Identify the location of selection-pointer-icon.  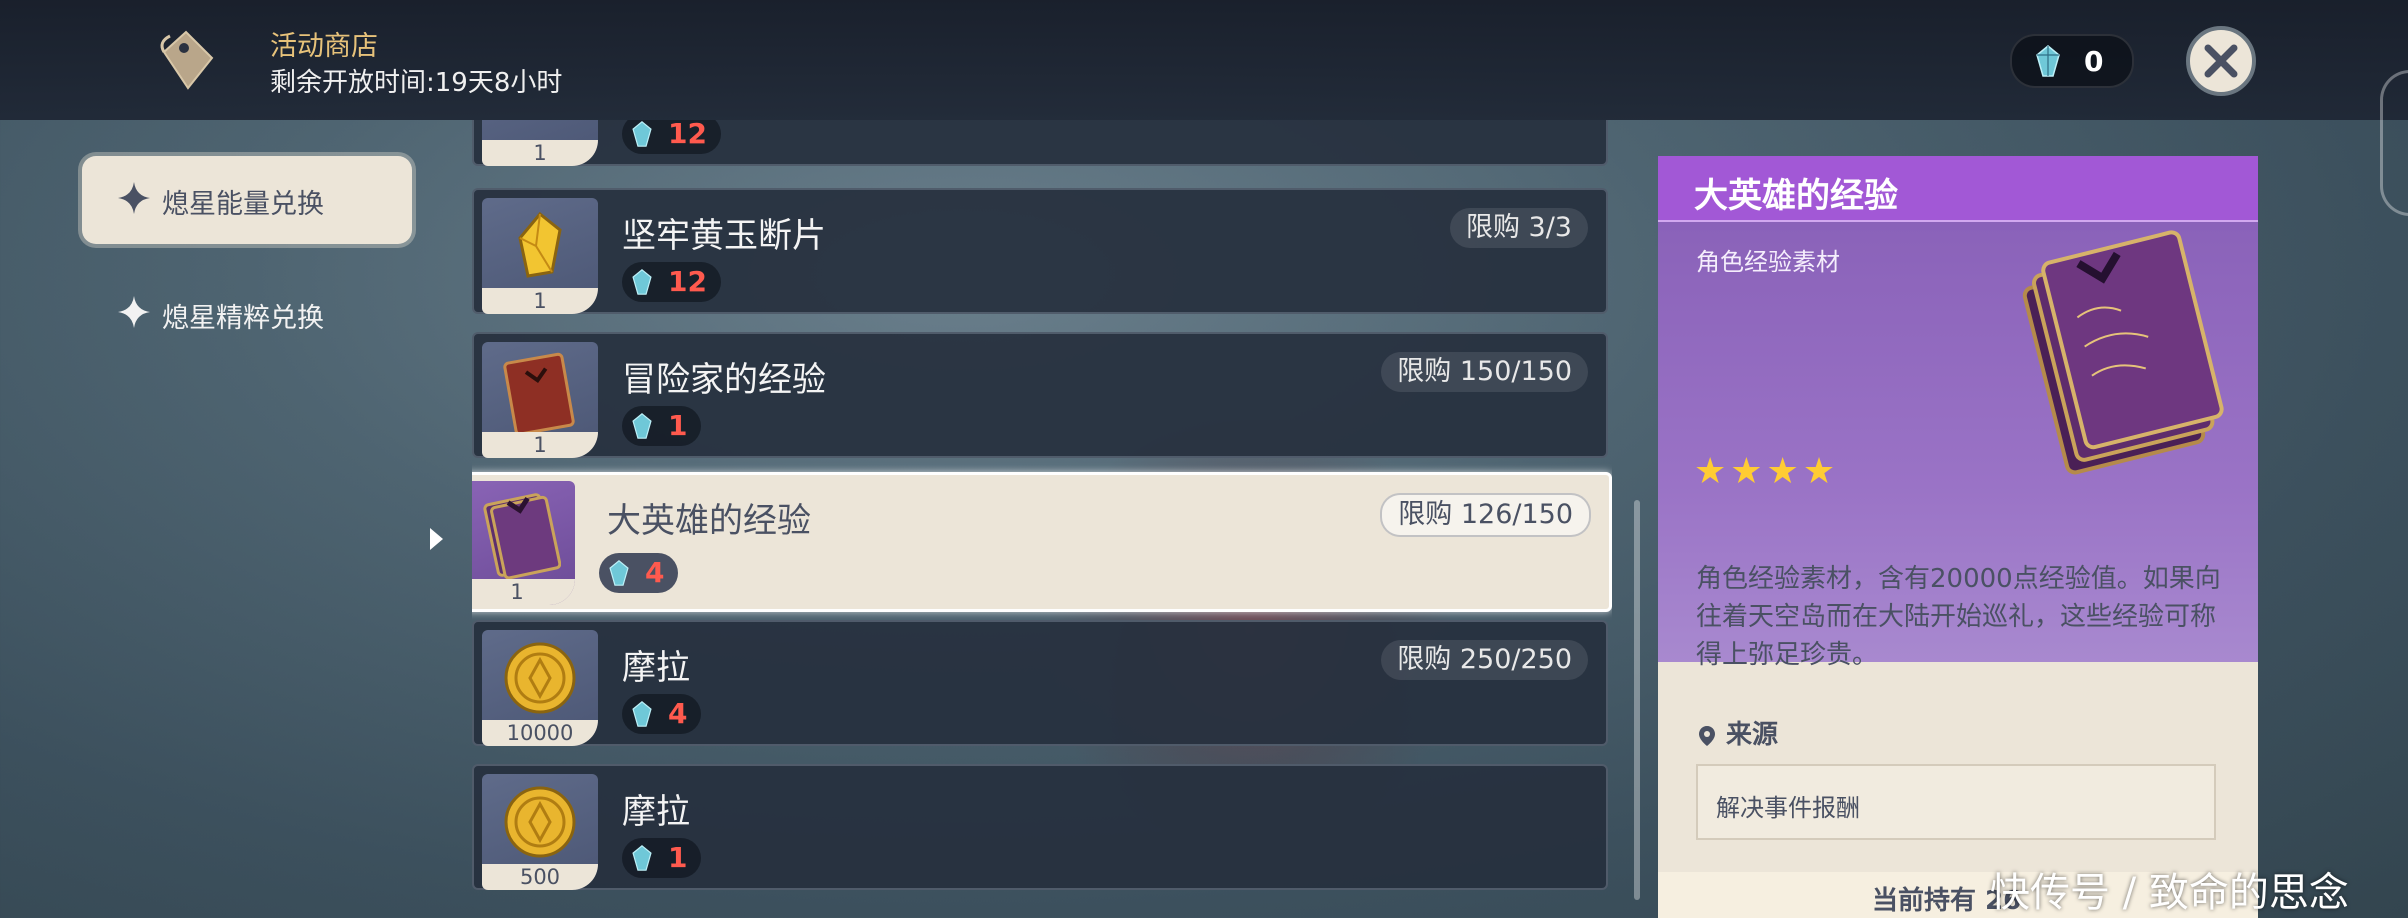
(436, 539).